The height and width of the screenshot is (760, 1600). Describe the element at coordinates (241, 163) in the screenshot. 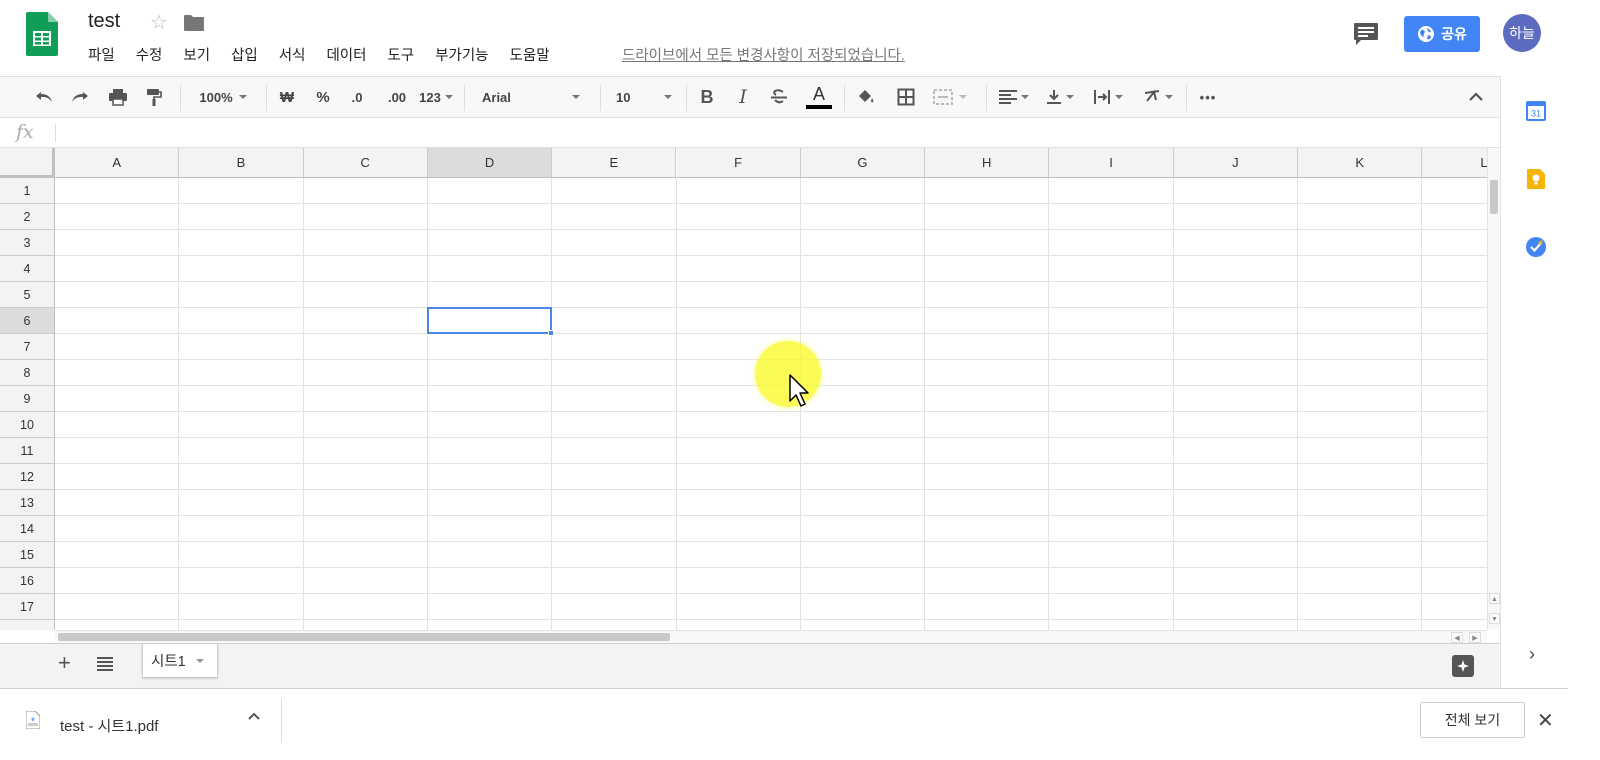

I see `column-header-b: B` at that location.